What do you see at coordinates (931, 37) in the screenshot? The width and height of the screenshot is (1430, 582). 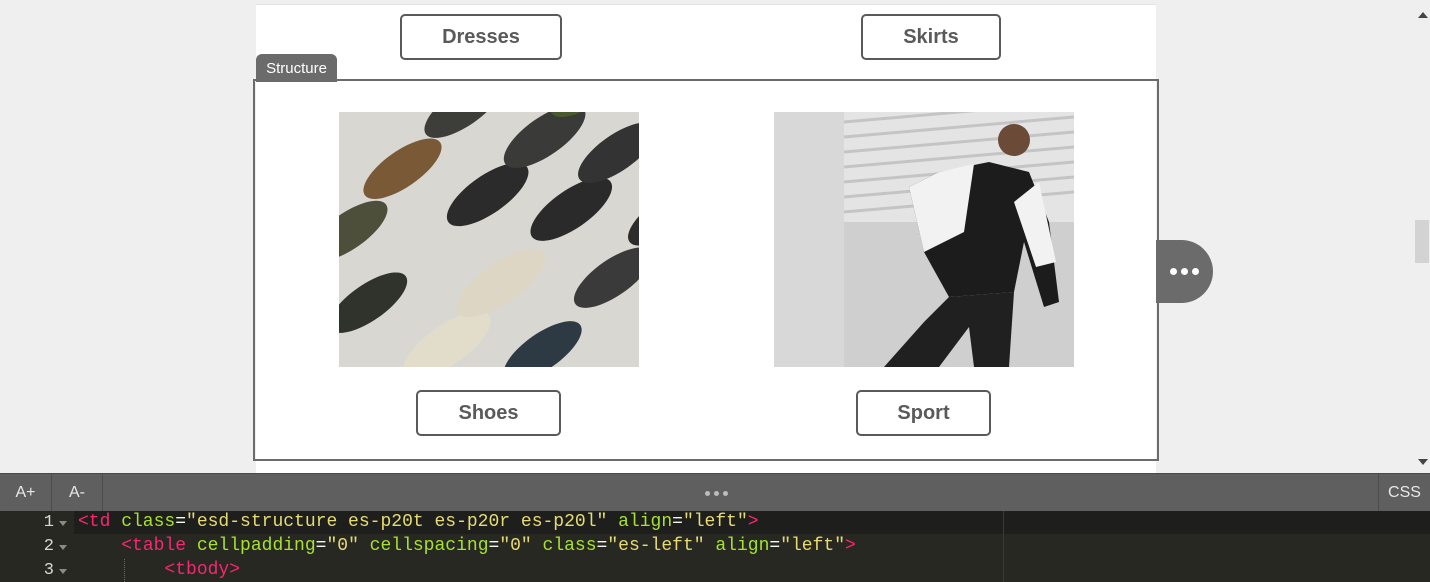 I see `skirts-button: Skirts` at bounding box center [931, 37].